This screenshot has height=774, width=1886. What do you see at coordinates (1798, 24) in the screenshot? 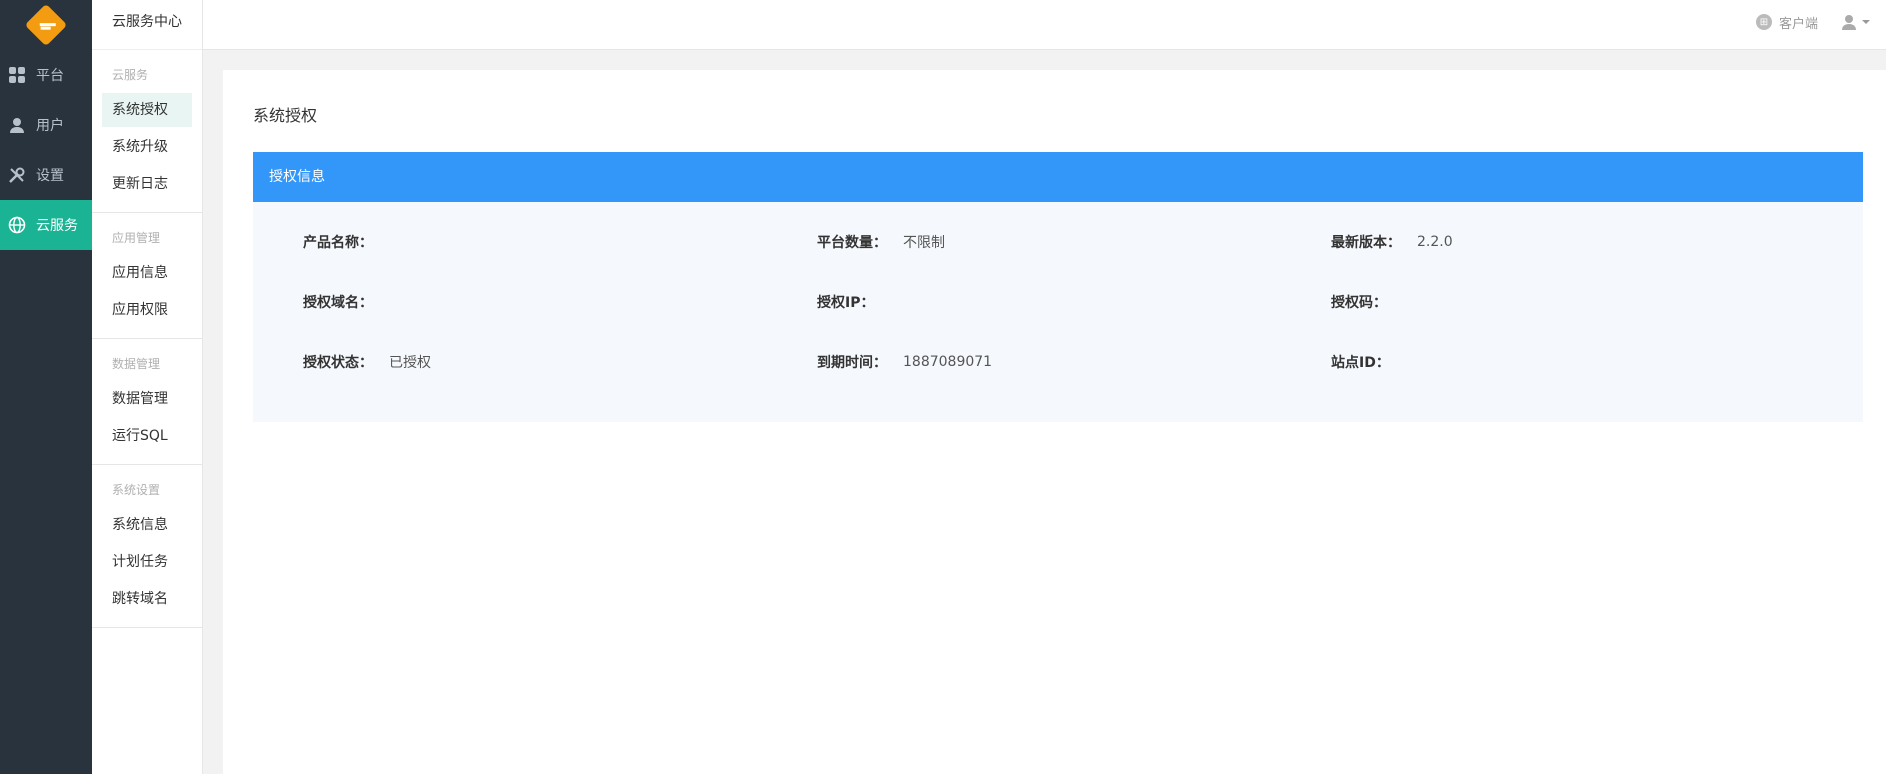
I see `client-label: 客户端` at bounding box center [1798, 24].